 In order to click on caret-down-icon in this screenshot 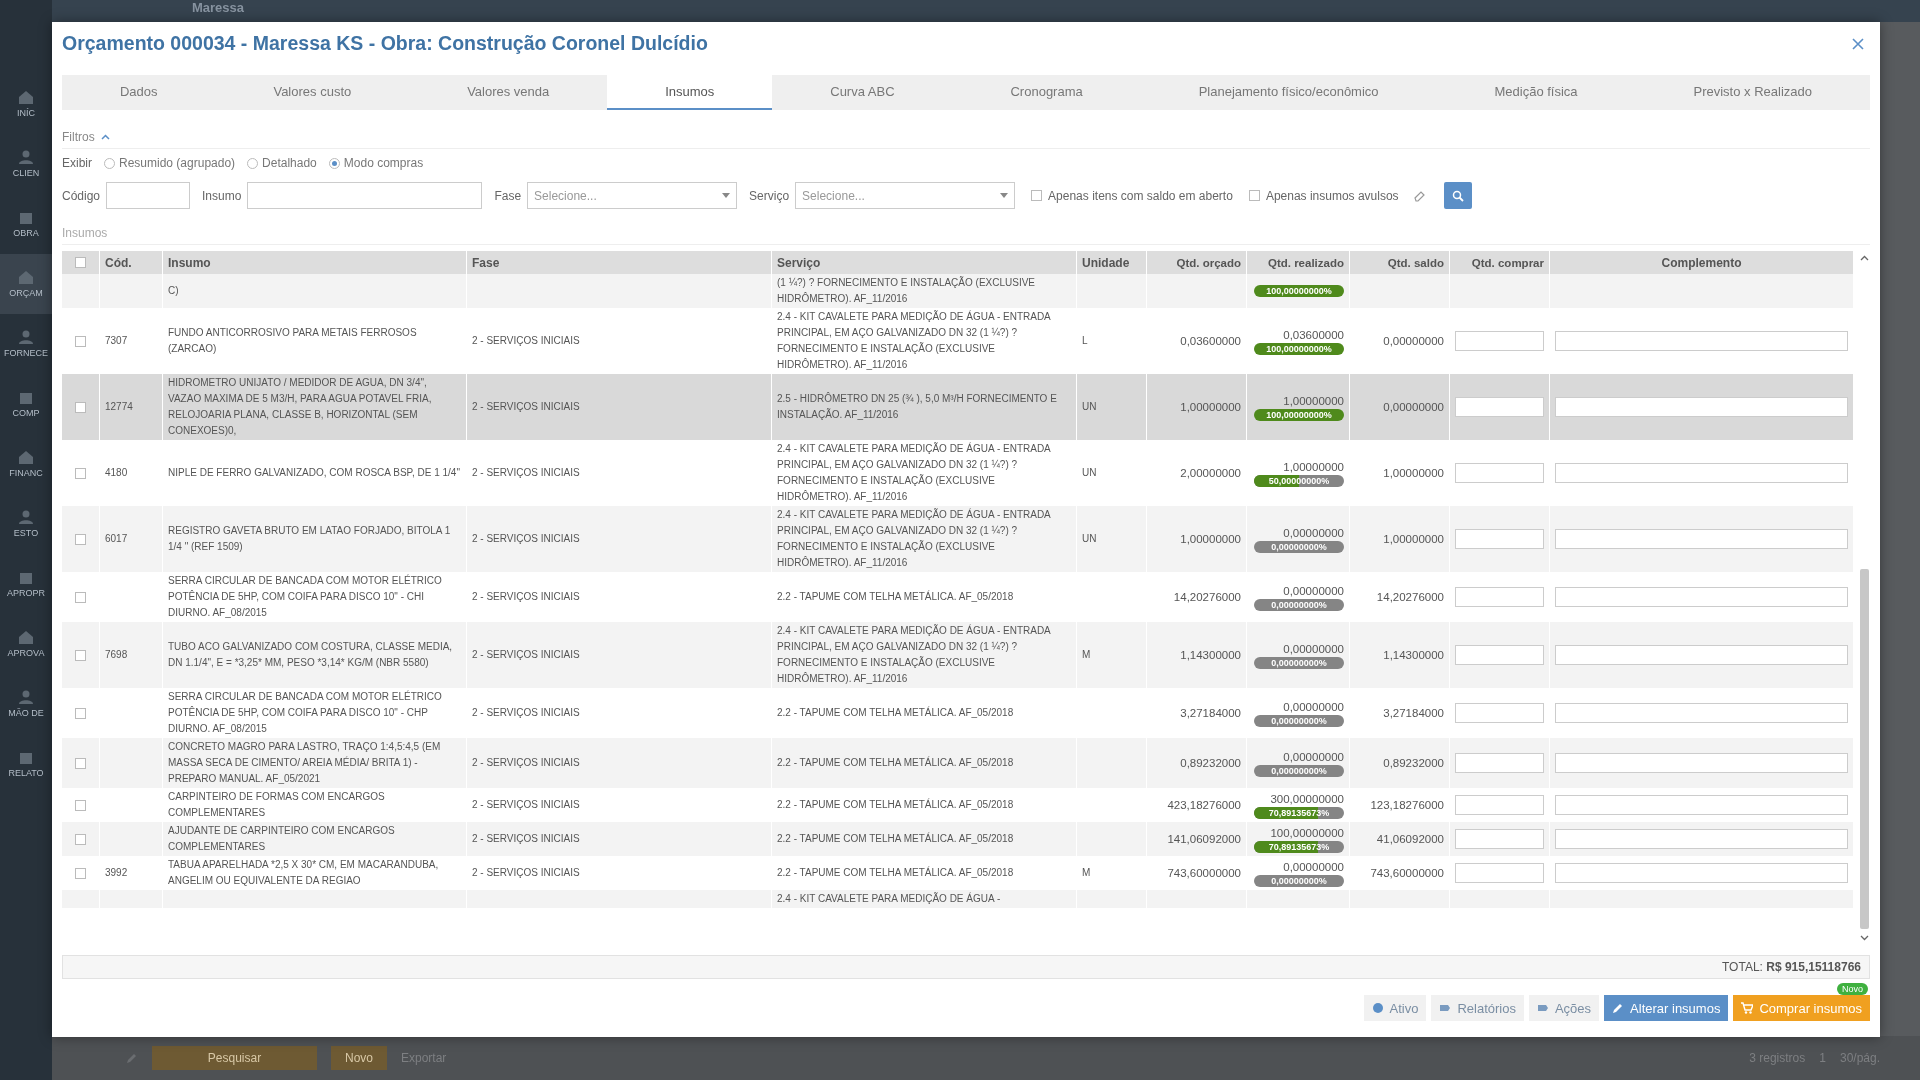, I will do `click(726, 195)`.